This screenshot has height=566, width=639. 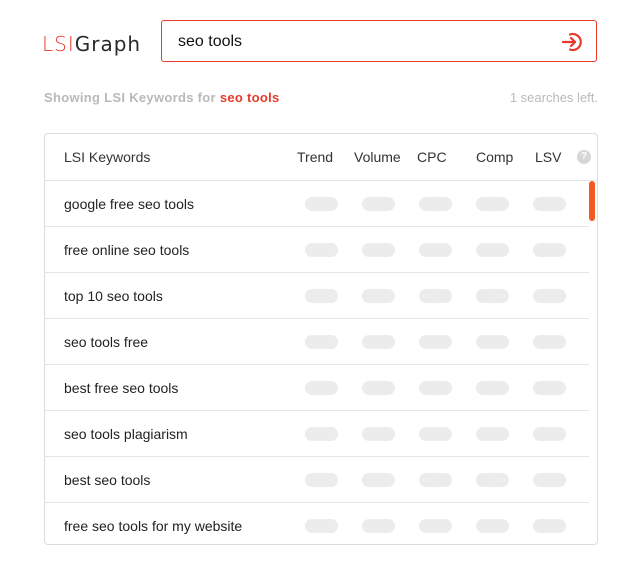 I want to click on table-header: LSI Keywords Trend Volume CPC Comp LSV ?, so click(x=321, y=157).